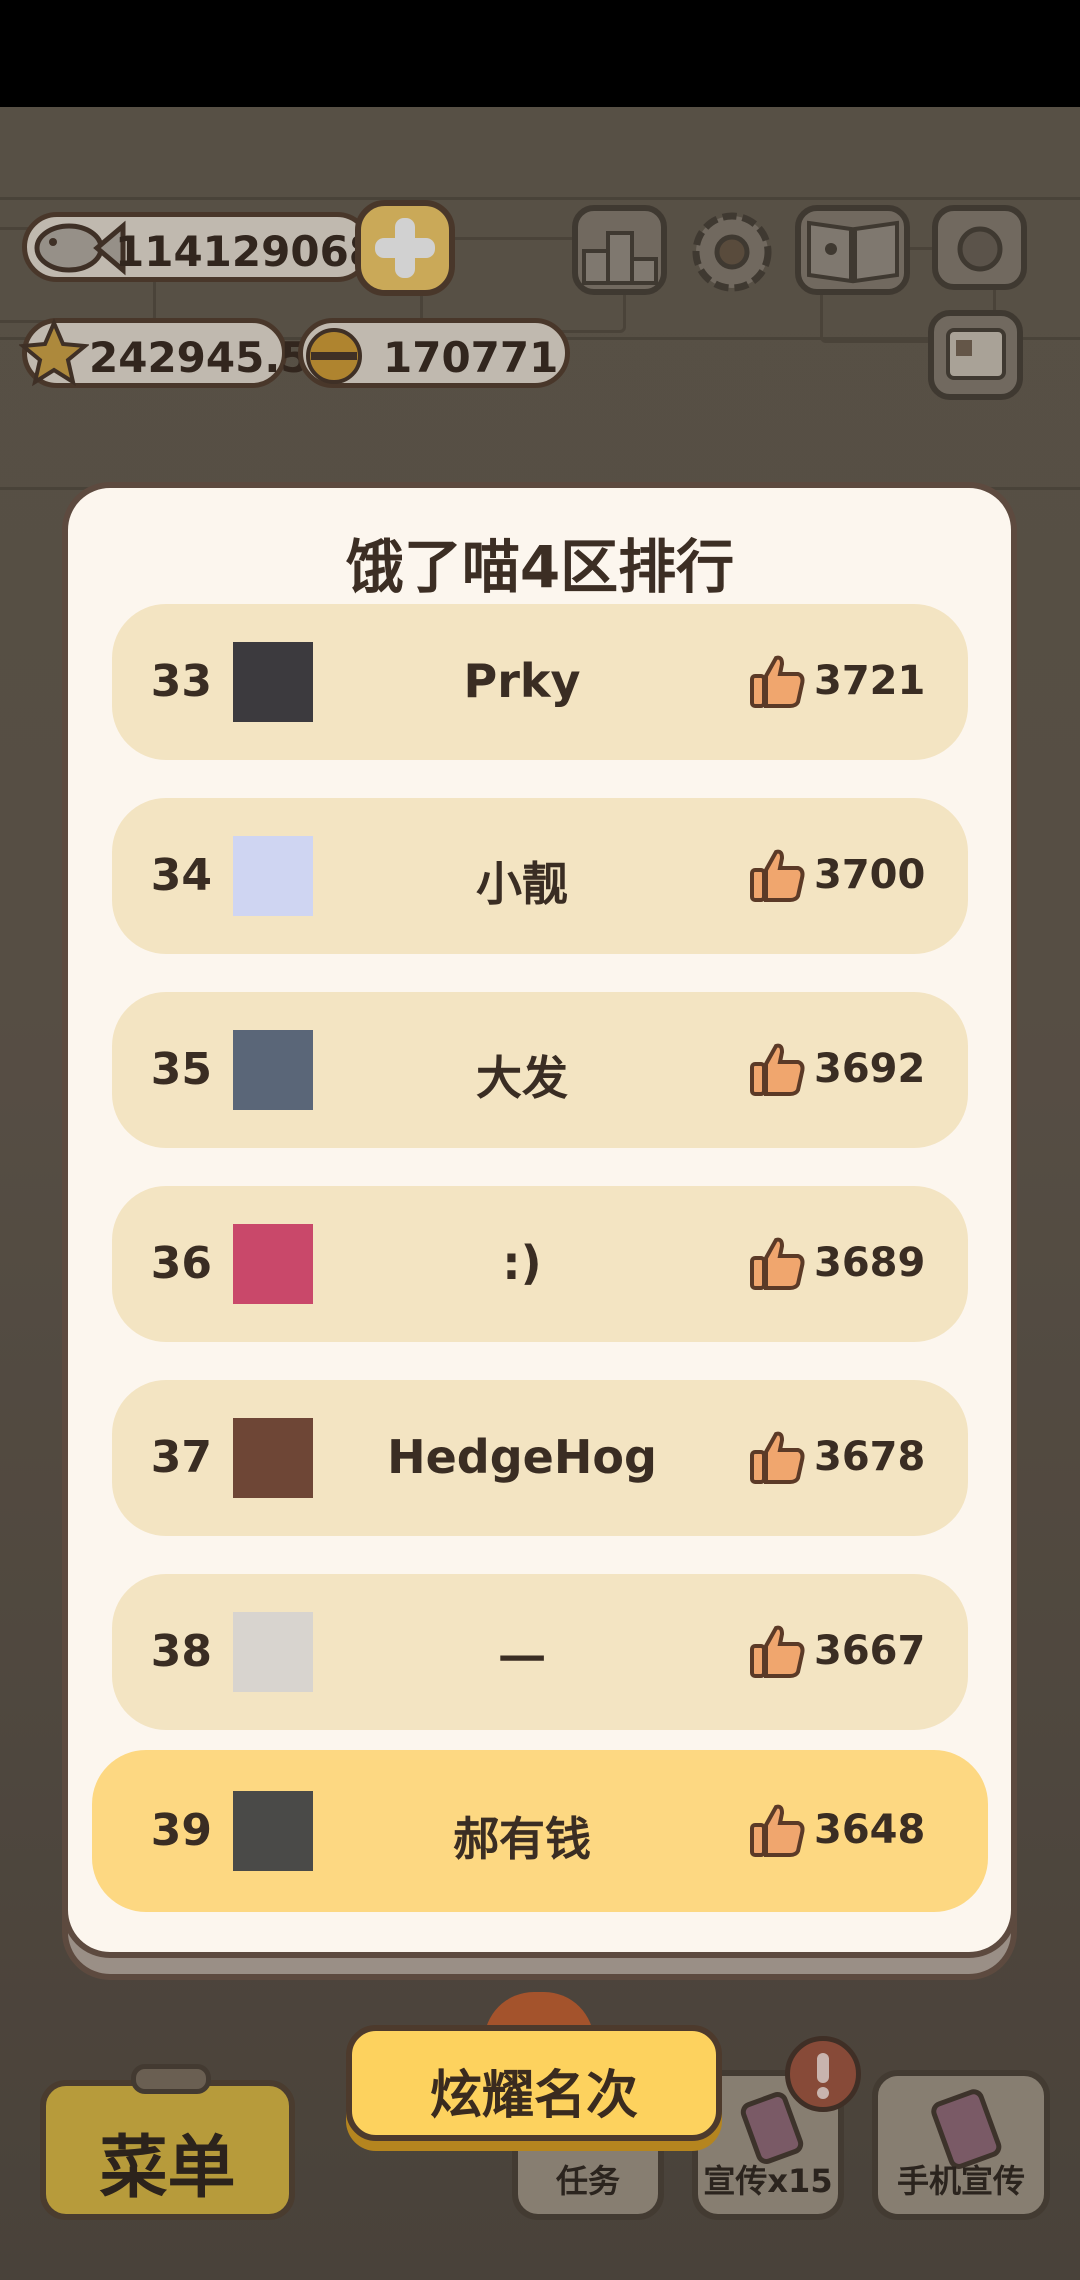 This screenshot has width=1080, height=2280. What do you see at coordinates (540, 567) in the screenshot?
I see `panel-title: 饿了喵4区排行` at bounding box center [540, 567].